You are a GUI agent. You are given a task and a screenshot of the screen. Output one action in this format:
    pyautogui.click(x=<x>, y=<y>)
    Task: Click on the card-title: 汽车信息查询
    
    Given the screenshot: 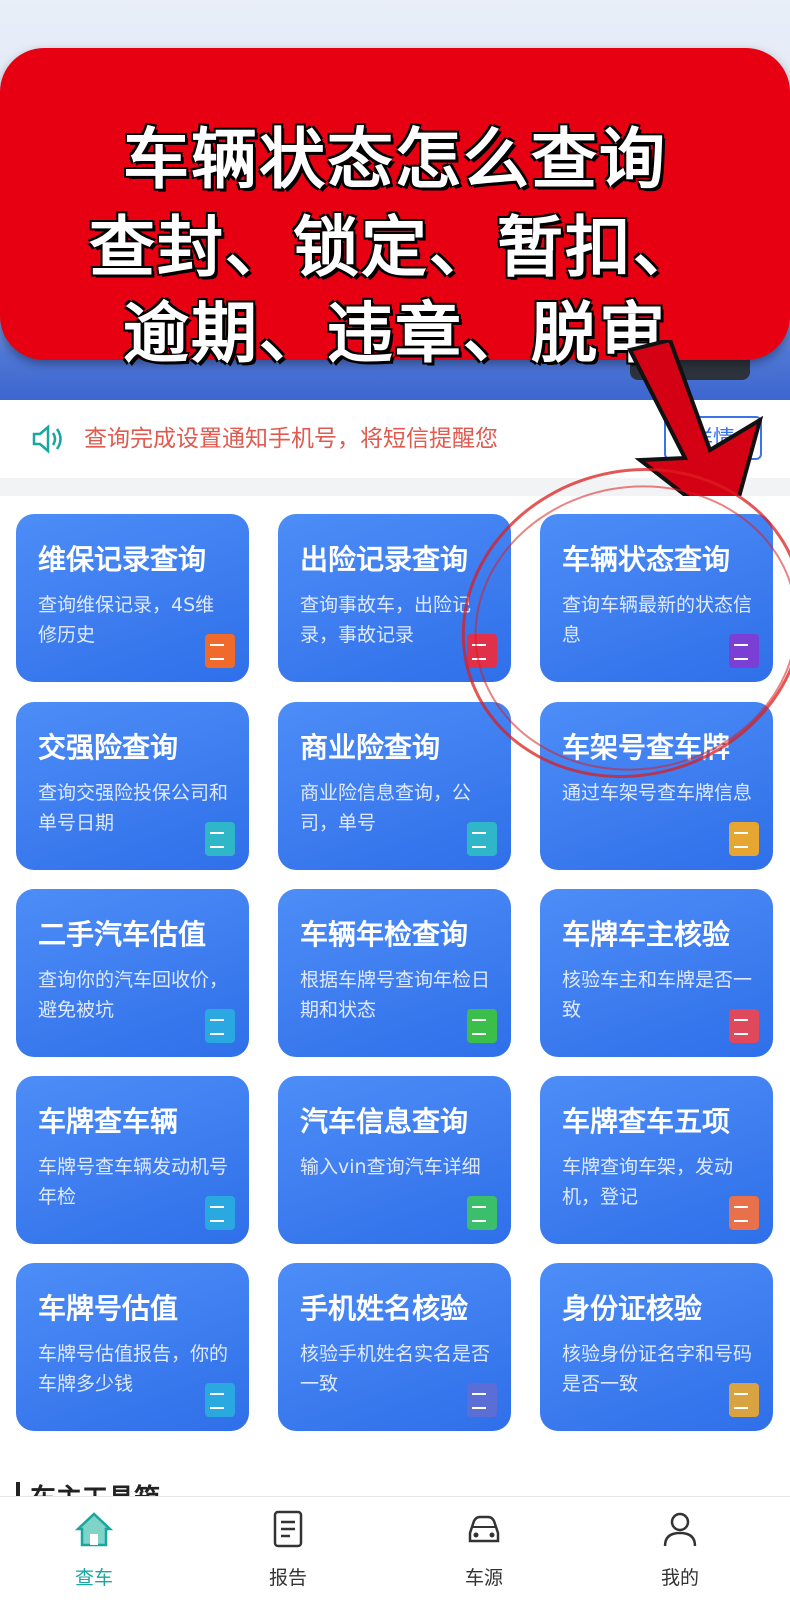 What is the action you would take?
    pyautogui.click(x=384, y=1121)
    